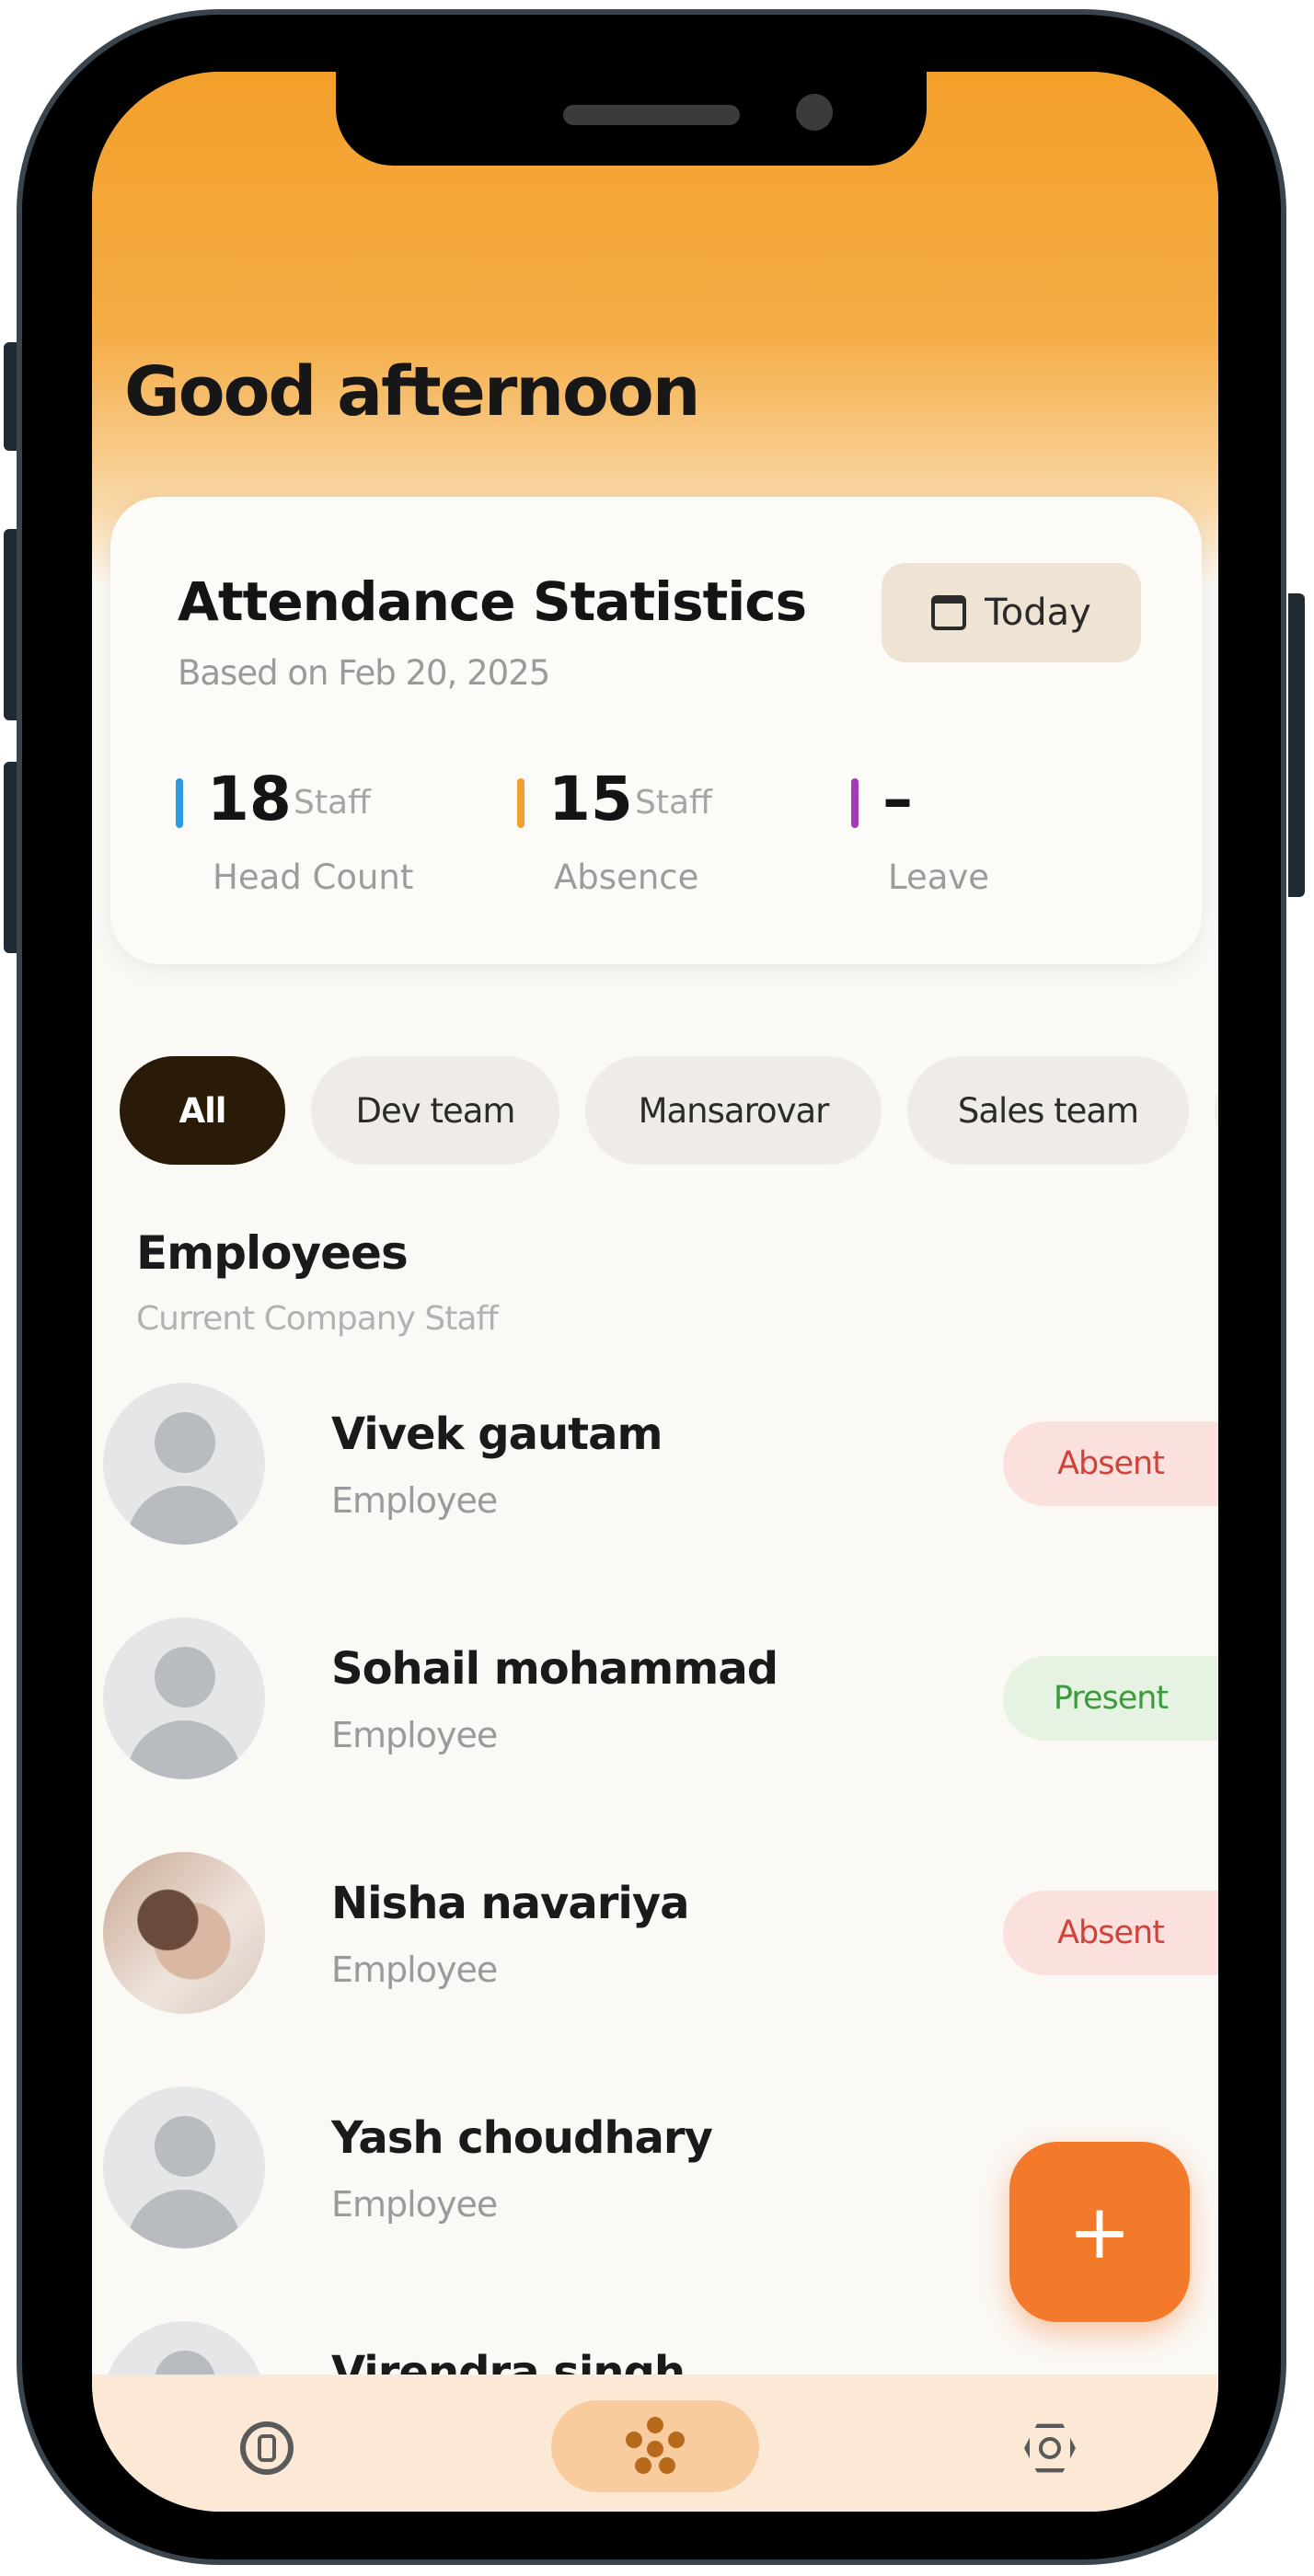  I want to click on stat-value: 15, so click(590, 799).